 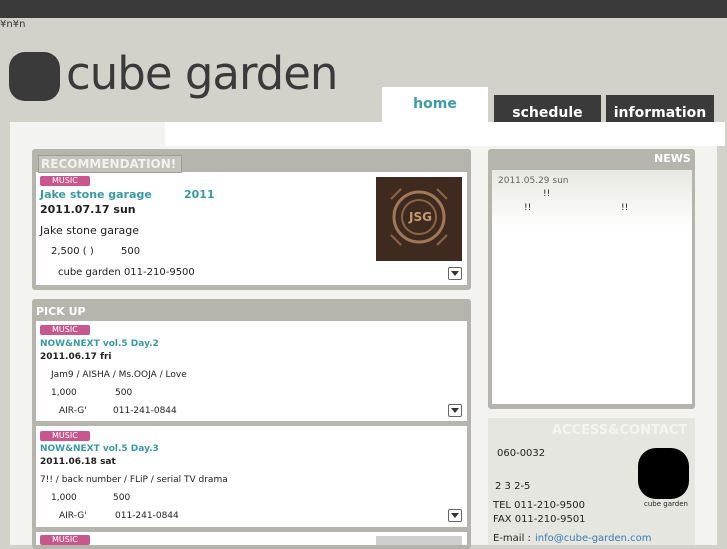 I want to click on access-heading: ACCESS&CONTACT, so click(x=620, y=430).